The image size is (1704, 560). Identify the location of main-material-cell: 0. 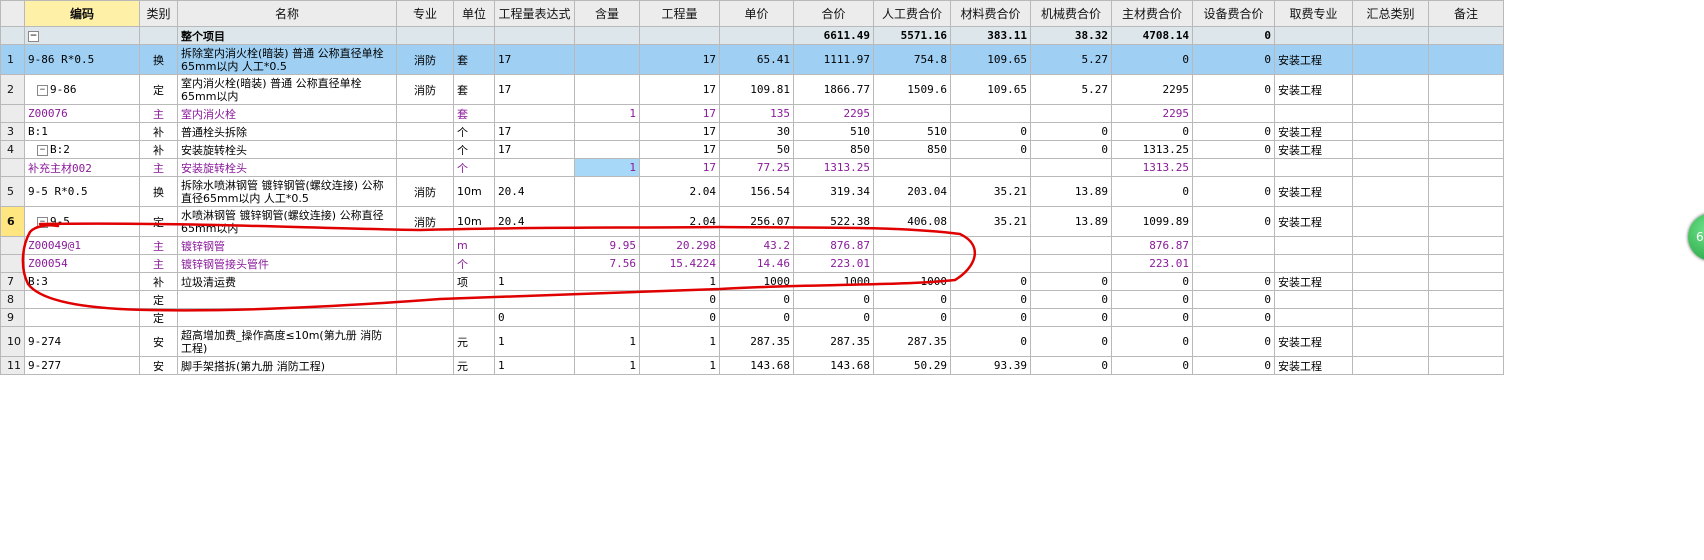
(1152, 281).